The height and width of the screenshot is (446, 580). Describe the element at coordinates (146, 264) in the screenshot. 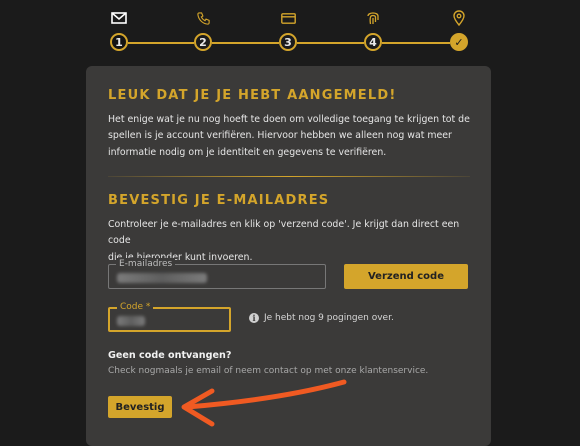

I see `email-field-label: E-mailadres` at that location.